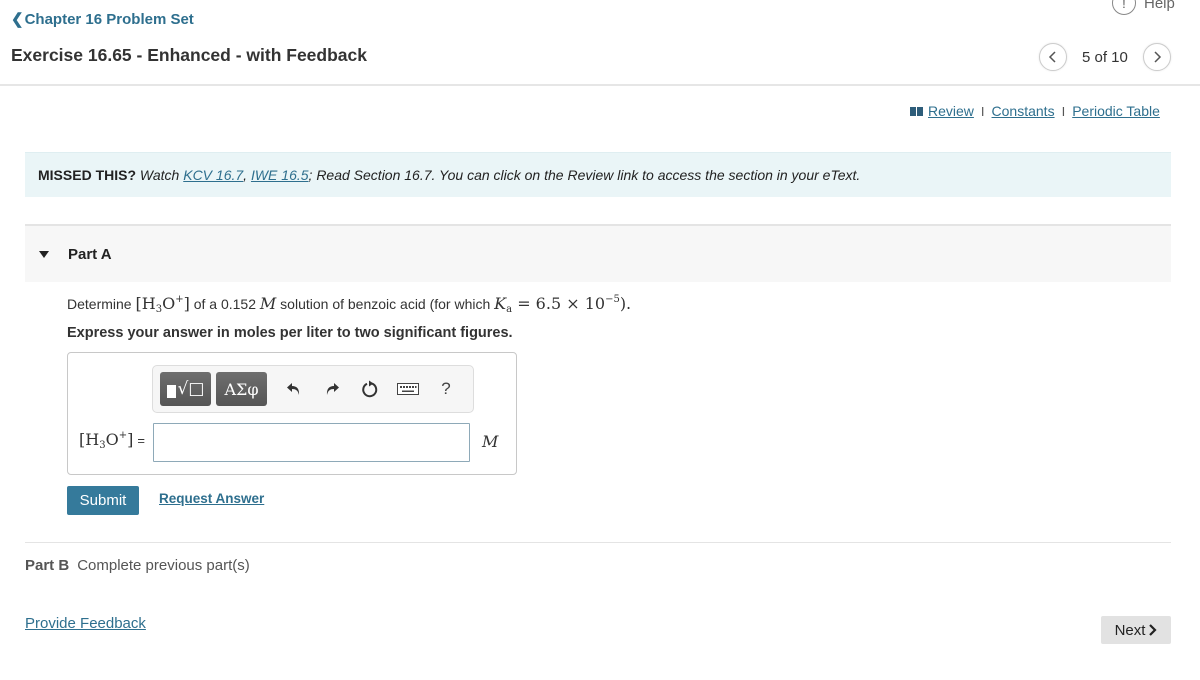  What do you see at coordinates (159, 175) in the screenshot?
I see `watch-text: Watch` at bounding box center [159, 175].